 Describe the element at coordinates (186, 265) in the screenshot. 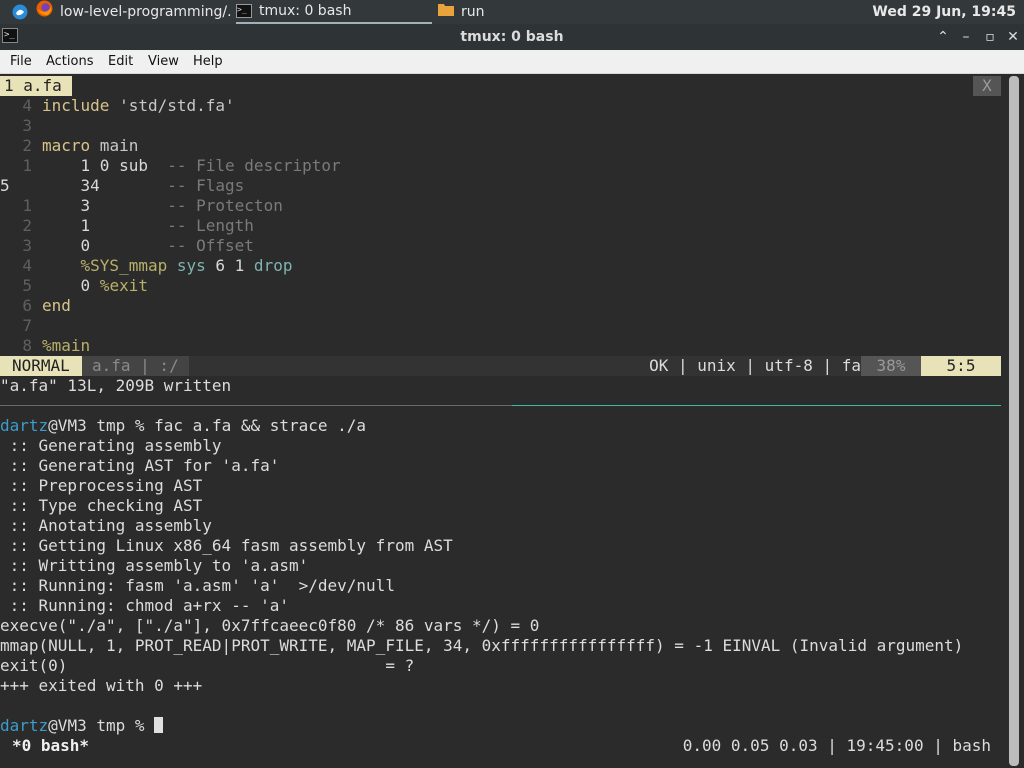

I see `code-token: sys` at that location.